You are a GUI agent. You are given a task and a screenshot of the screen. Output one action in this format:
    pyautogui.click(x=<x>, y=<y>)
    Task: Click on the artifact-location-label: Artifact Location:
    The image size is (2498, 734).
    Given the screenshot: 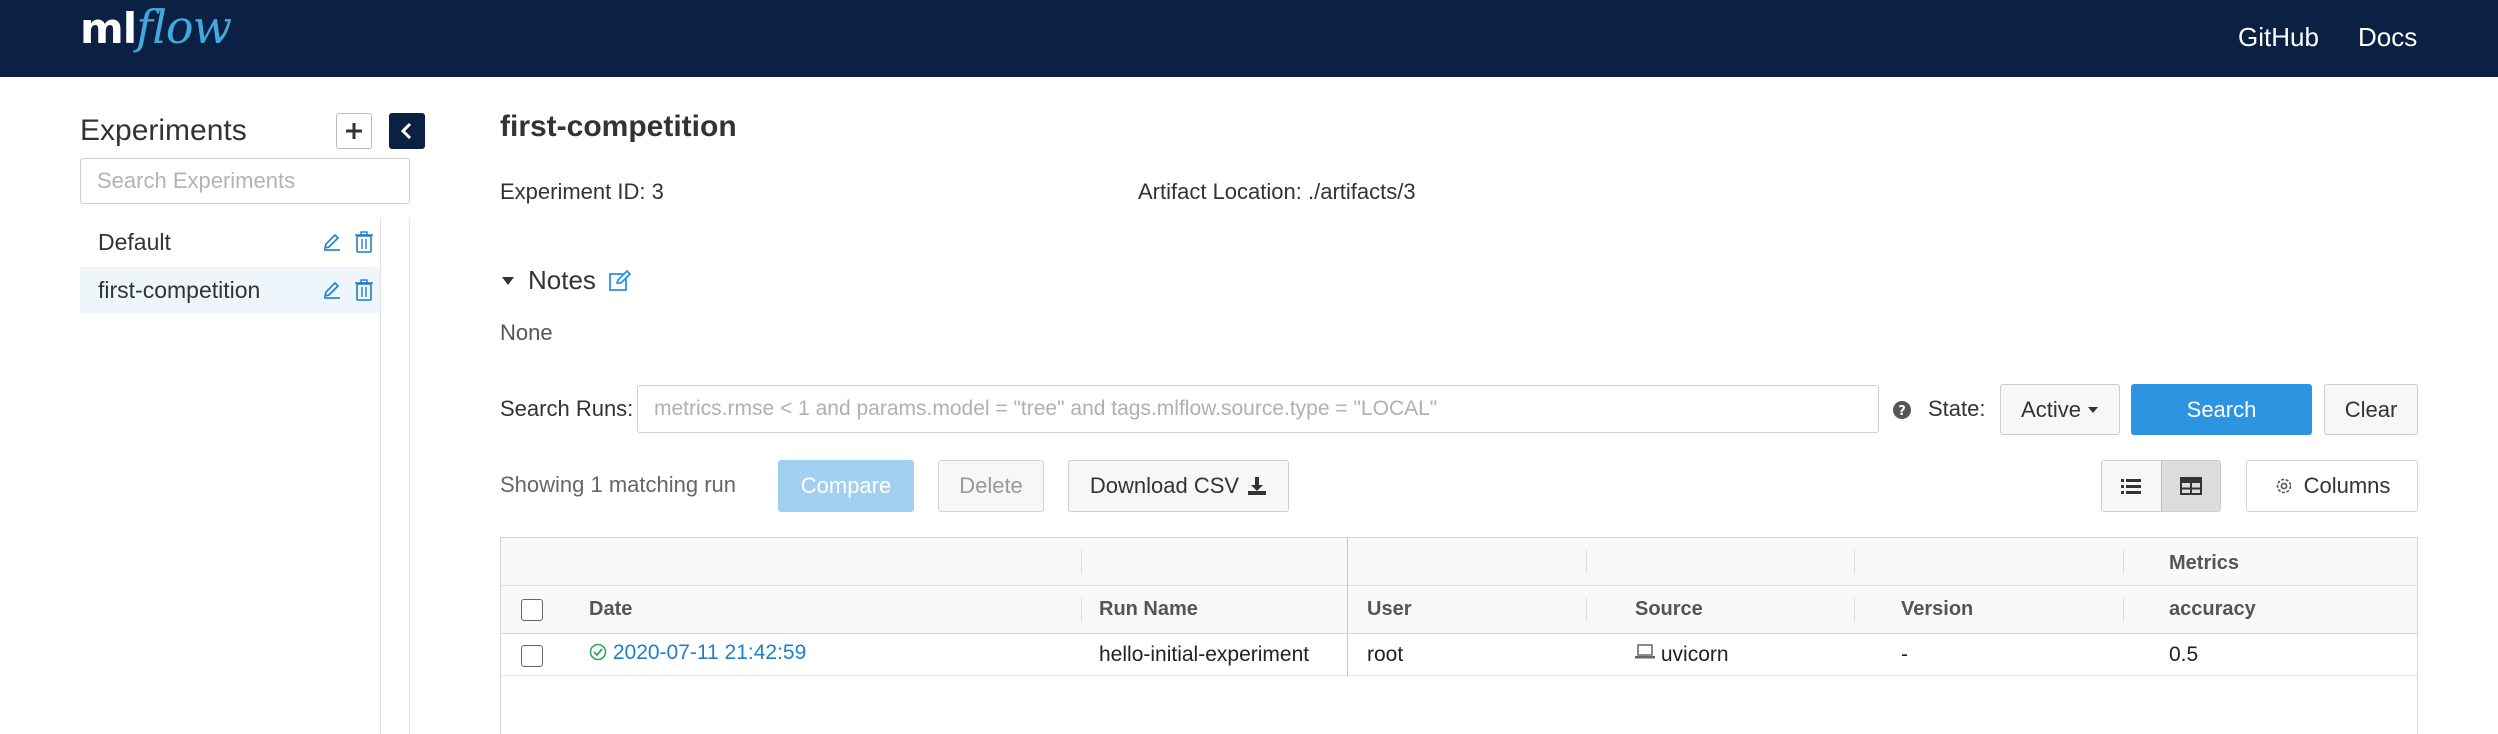 What is the action you would take?
    pyautogui.click(x=1220, y=191)
    